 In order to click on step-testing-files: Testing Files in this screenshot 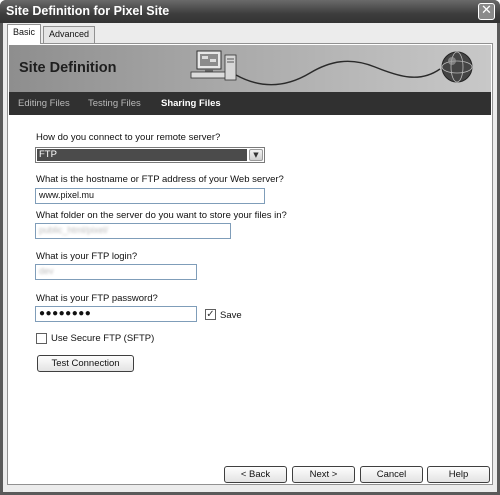, I will do `click(114, 103)`.